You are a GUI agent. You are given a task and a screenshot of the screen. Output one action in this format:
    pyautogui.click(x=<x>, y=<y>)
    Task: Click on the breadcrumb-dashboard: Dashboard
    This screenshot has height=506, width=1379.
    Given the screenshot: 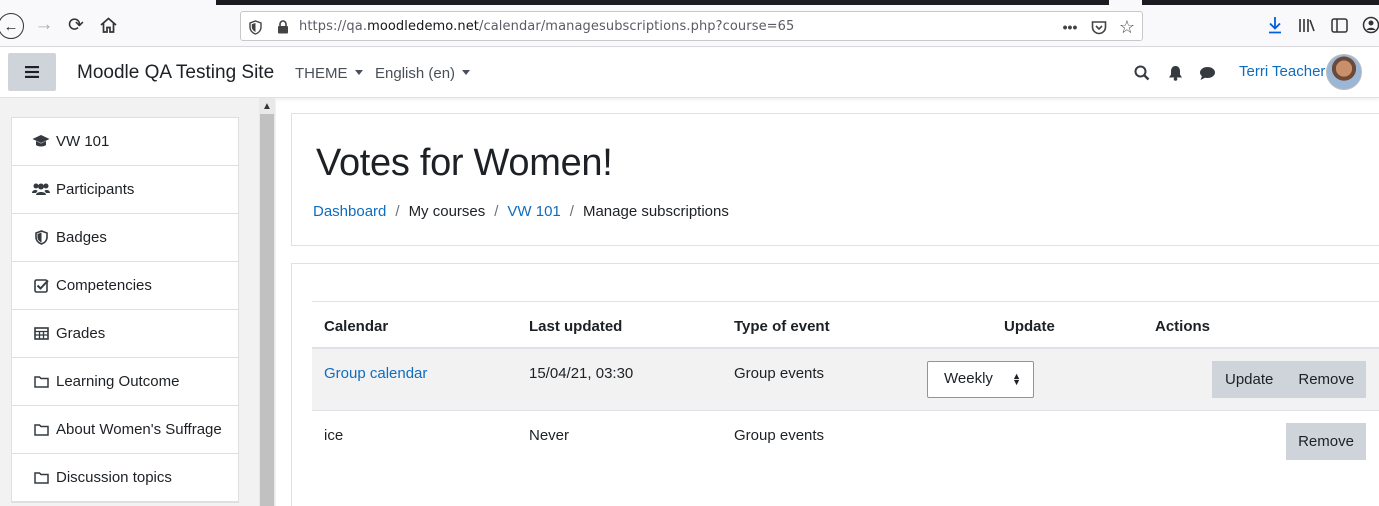 What is the action you would take?
    pyautogui.click(x=349, y=211)
    